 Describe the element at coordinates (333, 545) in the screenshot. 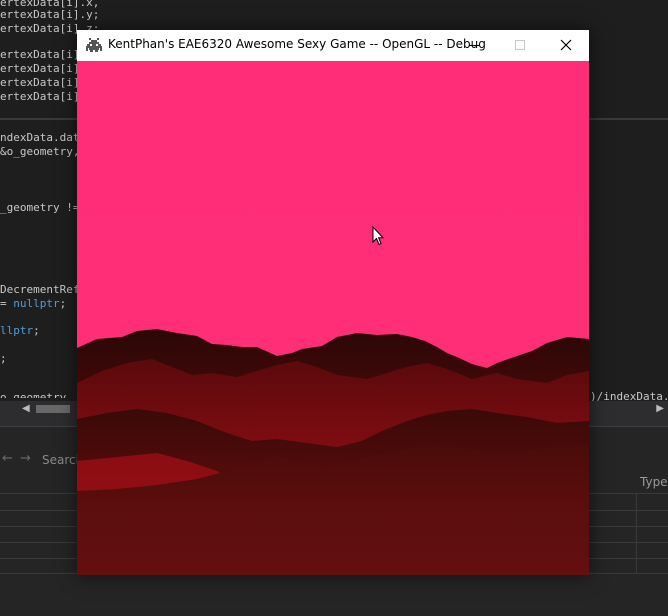

I see `foreground-ground` at that location.